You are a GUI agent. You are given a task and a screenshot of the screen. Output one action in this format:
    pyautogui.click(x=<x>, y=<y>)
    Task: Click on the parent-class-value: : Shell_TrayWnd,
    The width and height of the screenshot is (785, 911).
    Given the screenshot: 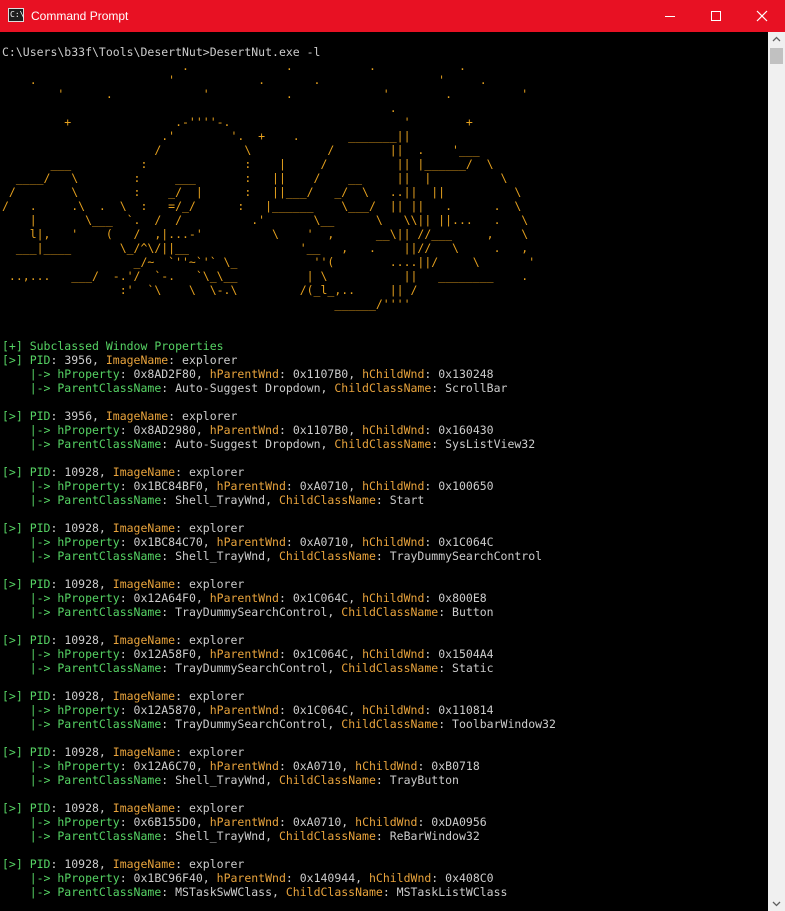 What is the action you would take?
    pyautogui.click(x=220, y=500)
    